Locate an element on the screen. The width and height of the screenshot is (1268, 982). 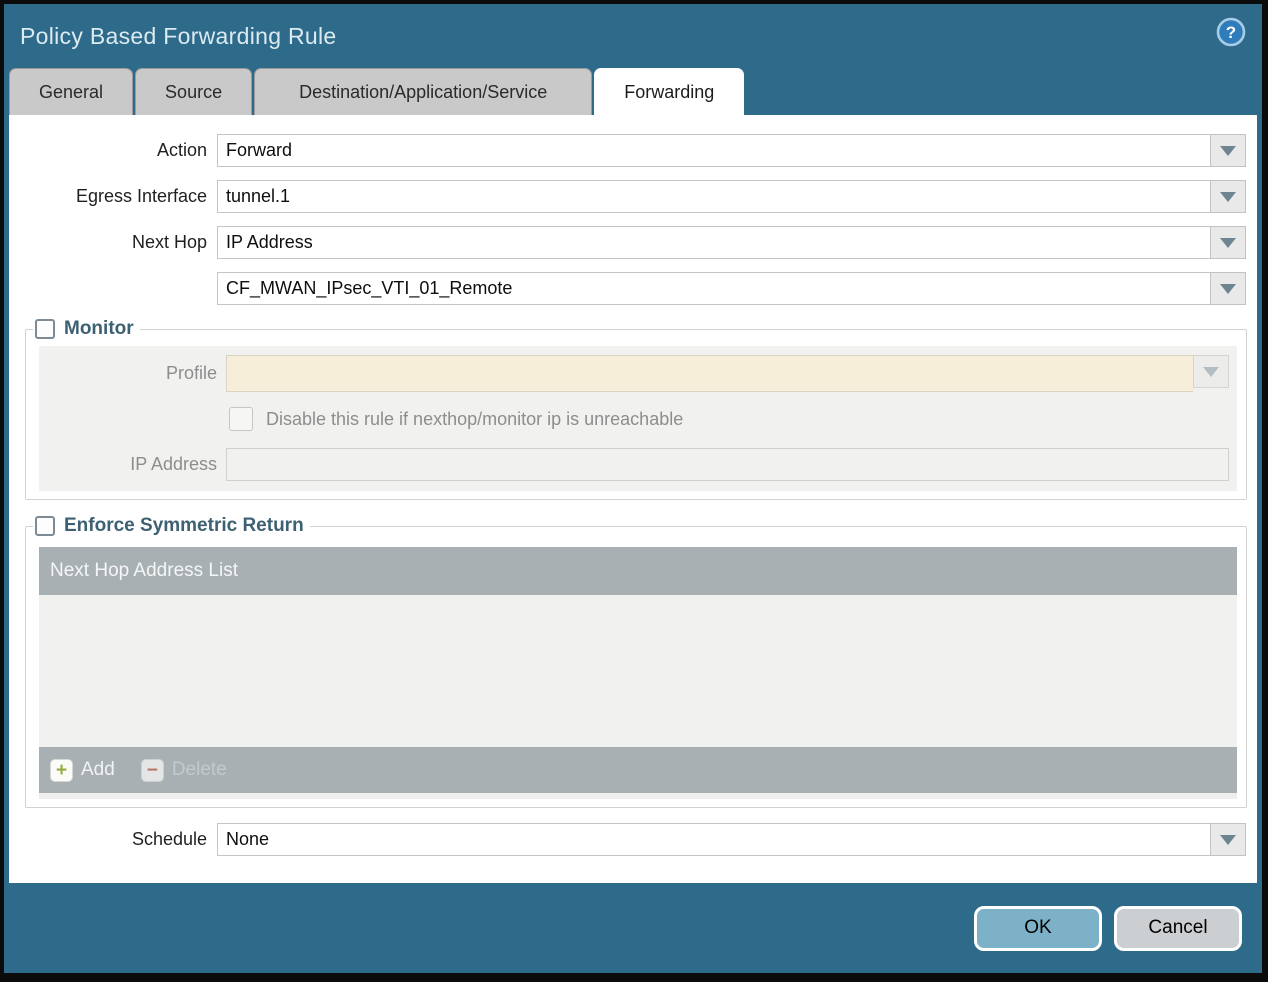
monitor-ip-address-row: IP Address is located at coordinates (636, 464).